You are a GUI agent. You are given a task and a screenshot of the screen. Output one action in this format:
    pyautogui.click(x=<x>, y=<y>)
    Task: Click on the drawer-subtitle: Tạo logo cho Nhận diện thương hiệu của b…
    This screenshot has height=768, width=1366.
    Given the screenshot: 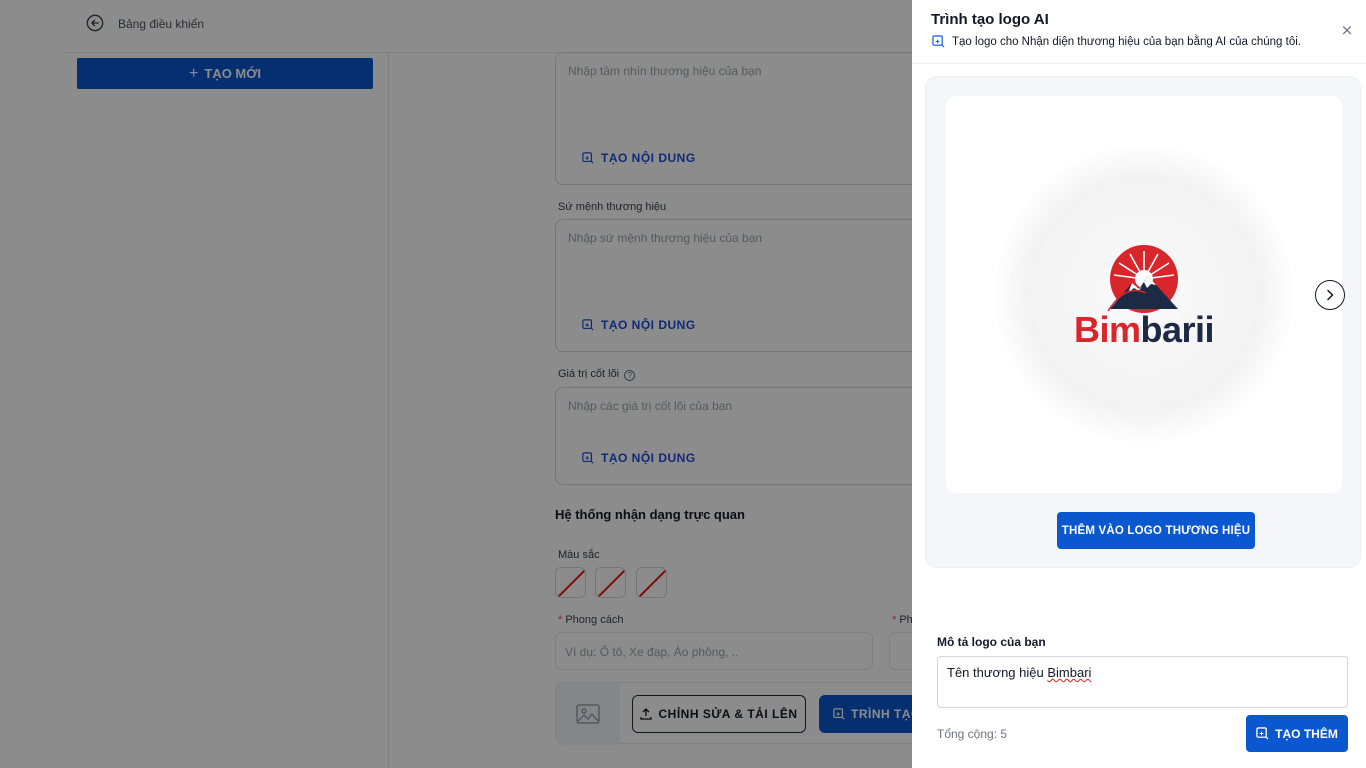 What is the action you would take?
    pyautogui.click(x=1116, y=41)
    